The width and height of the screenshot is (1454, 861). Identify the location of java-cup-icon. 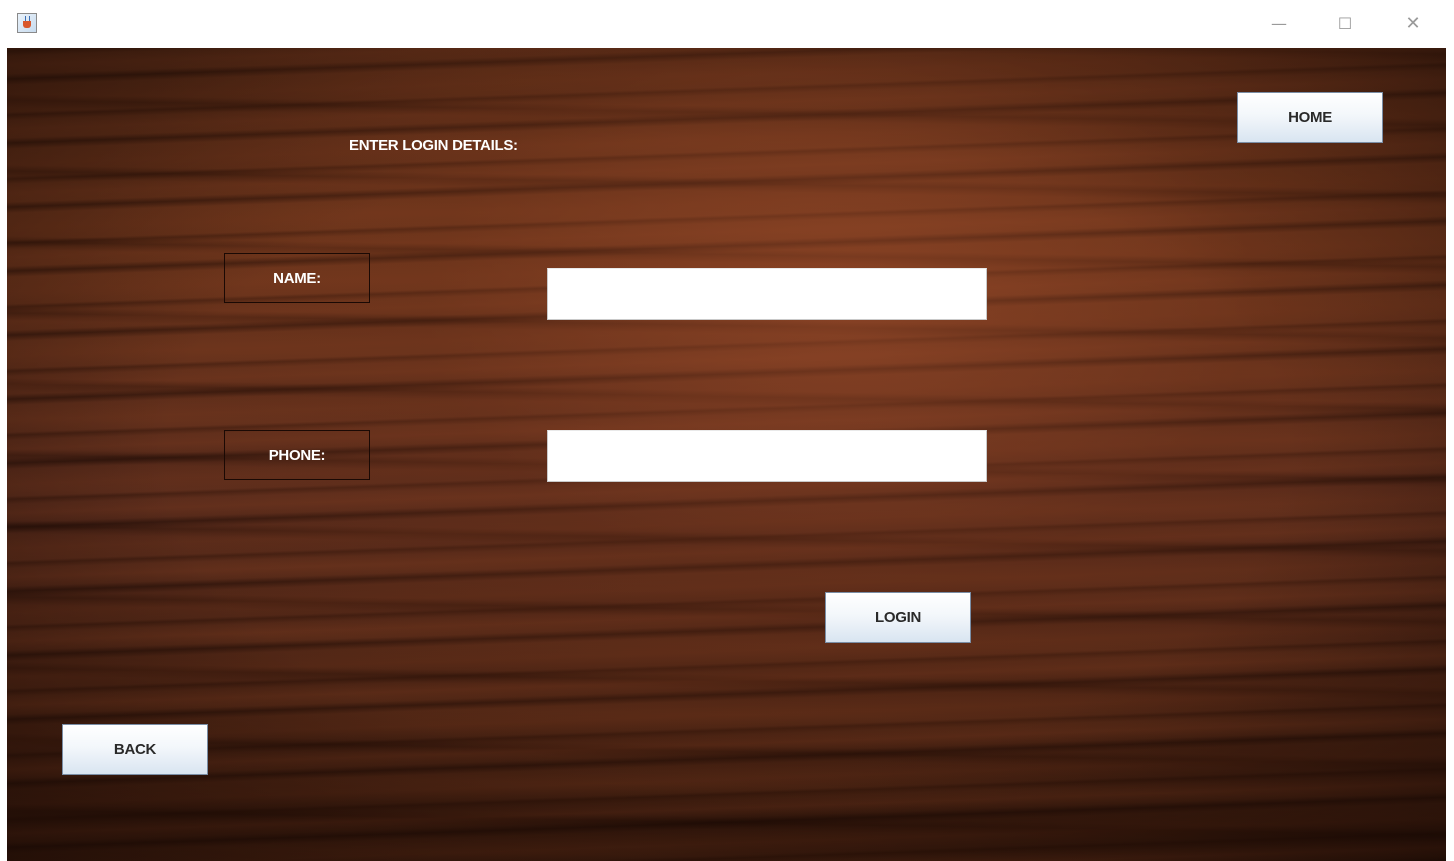
(27, 23).